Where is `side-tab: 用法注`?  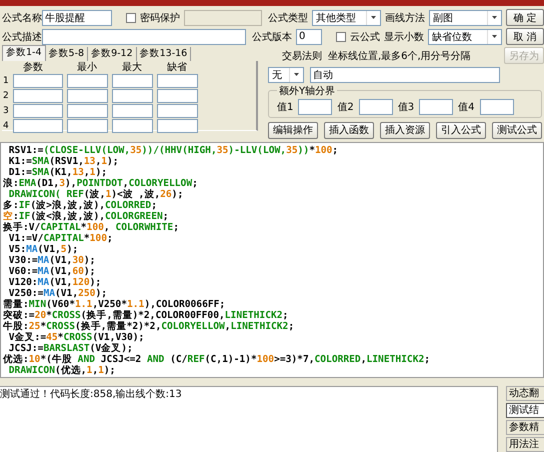 side-tab: 用法注 is located at coordinates (525, 444).